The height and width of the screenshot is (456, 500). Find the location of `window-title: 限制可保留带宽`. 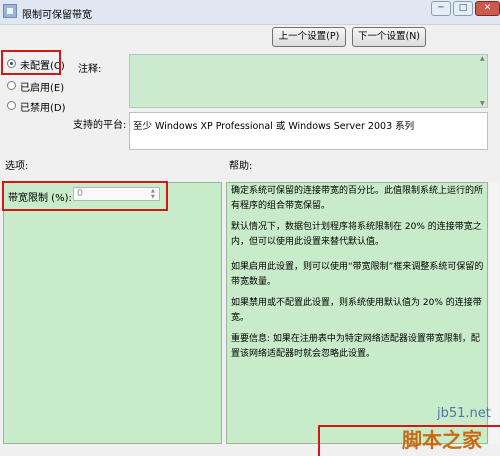

window-title: 限制可保留带宽 is located at coordinates (57, 15).